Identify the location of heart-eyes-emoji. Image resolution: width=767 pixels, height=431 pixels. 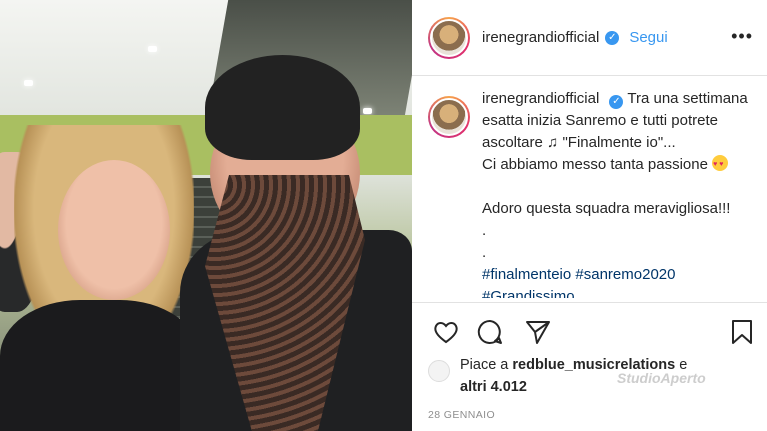
(720, 165).